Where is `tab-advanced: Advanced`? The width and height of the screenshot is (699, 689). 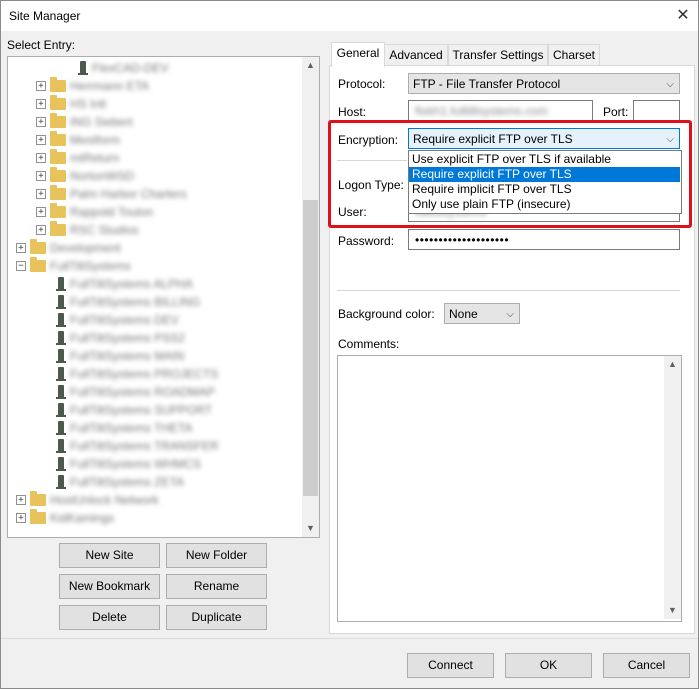
tab-advanced: Advanced is located at coordinates (416, 54).